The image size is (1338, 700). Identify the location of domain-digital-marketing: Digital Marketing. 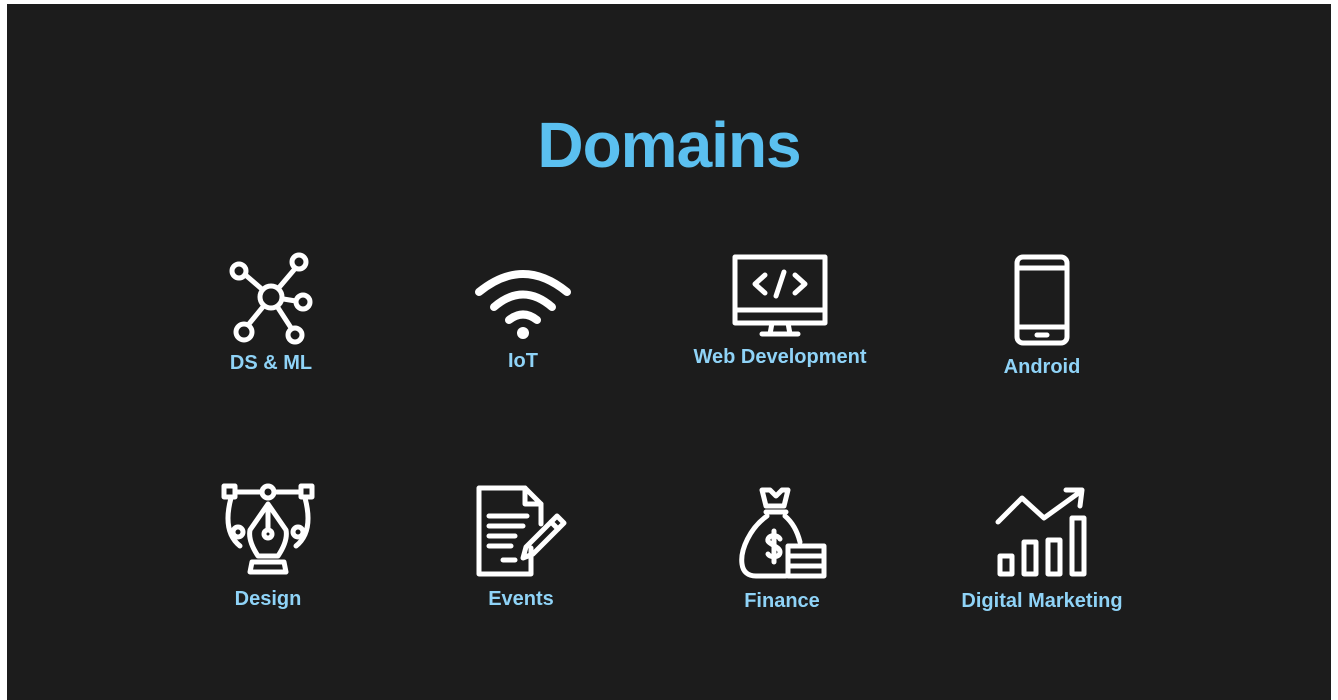
(1042, 548).